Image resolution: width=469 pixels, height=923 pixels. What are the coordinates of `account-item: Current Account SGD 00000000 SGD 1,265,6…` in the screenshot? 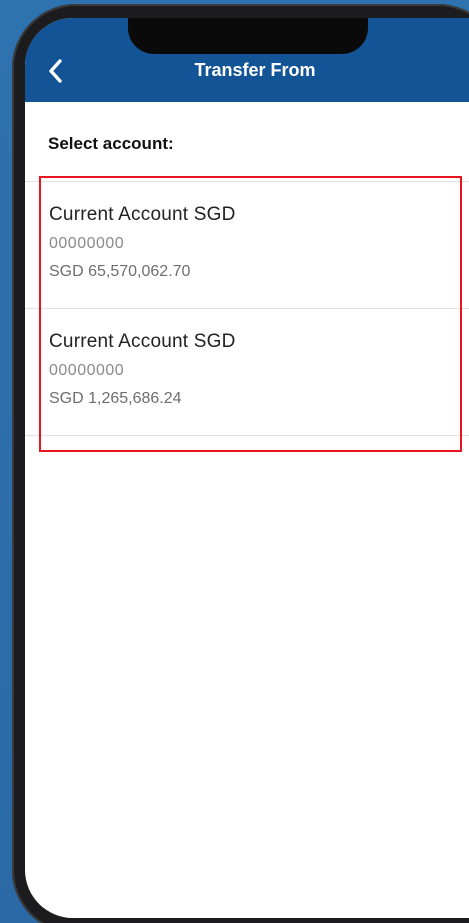 It's located at (247, 372).